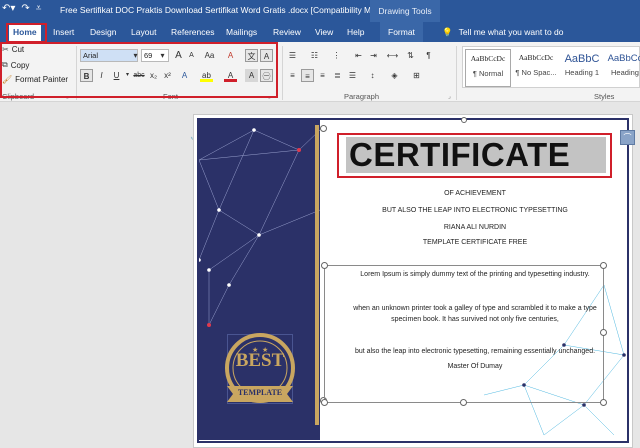 The image size is (640, 448). Describe the element at coordinates (410, 55) in the screenshot. I see `sort-icon: ⇅` at that location.